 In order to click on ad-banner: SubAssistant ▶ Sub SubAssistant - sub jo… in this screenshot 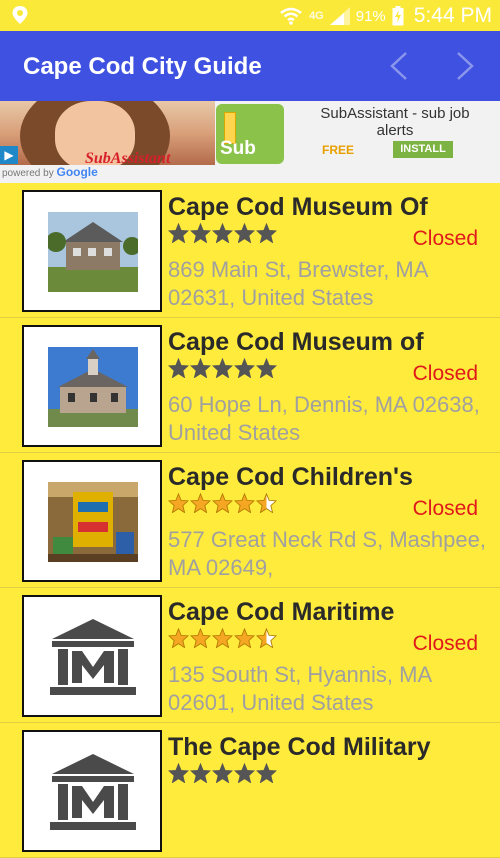, I will do `click(250, 142)`.